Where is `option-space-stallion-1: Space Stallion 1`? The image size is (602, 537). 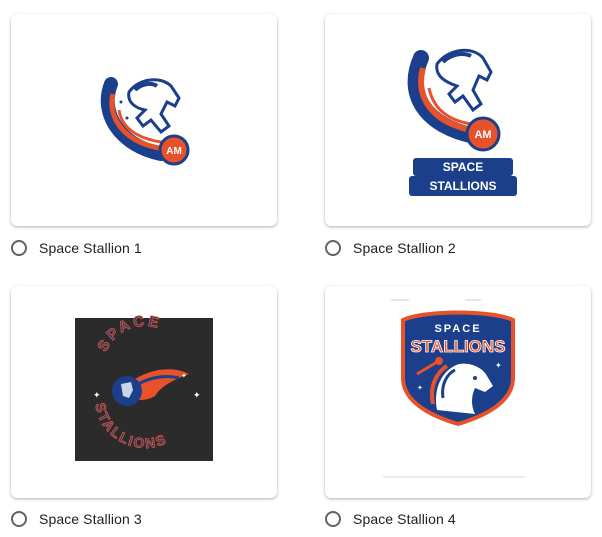
option-space-stallion-1: Space Stallion 1 is located at coordinates (76, 248).